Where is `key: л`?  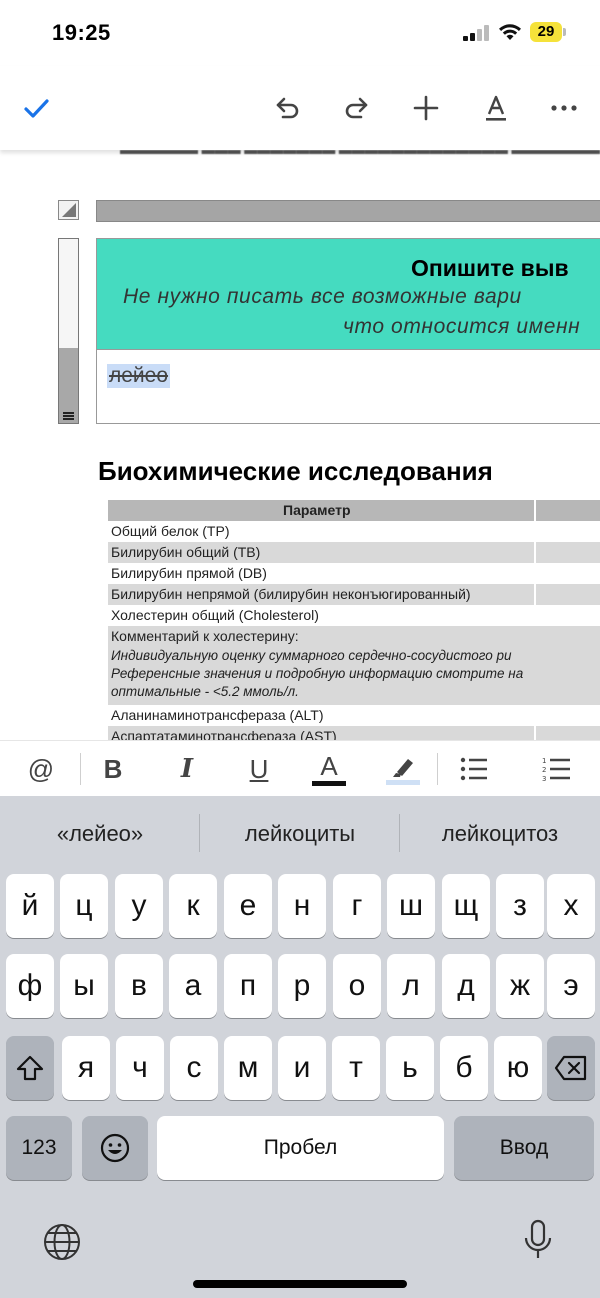 key: л is located at coordinates (411, 986).